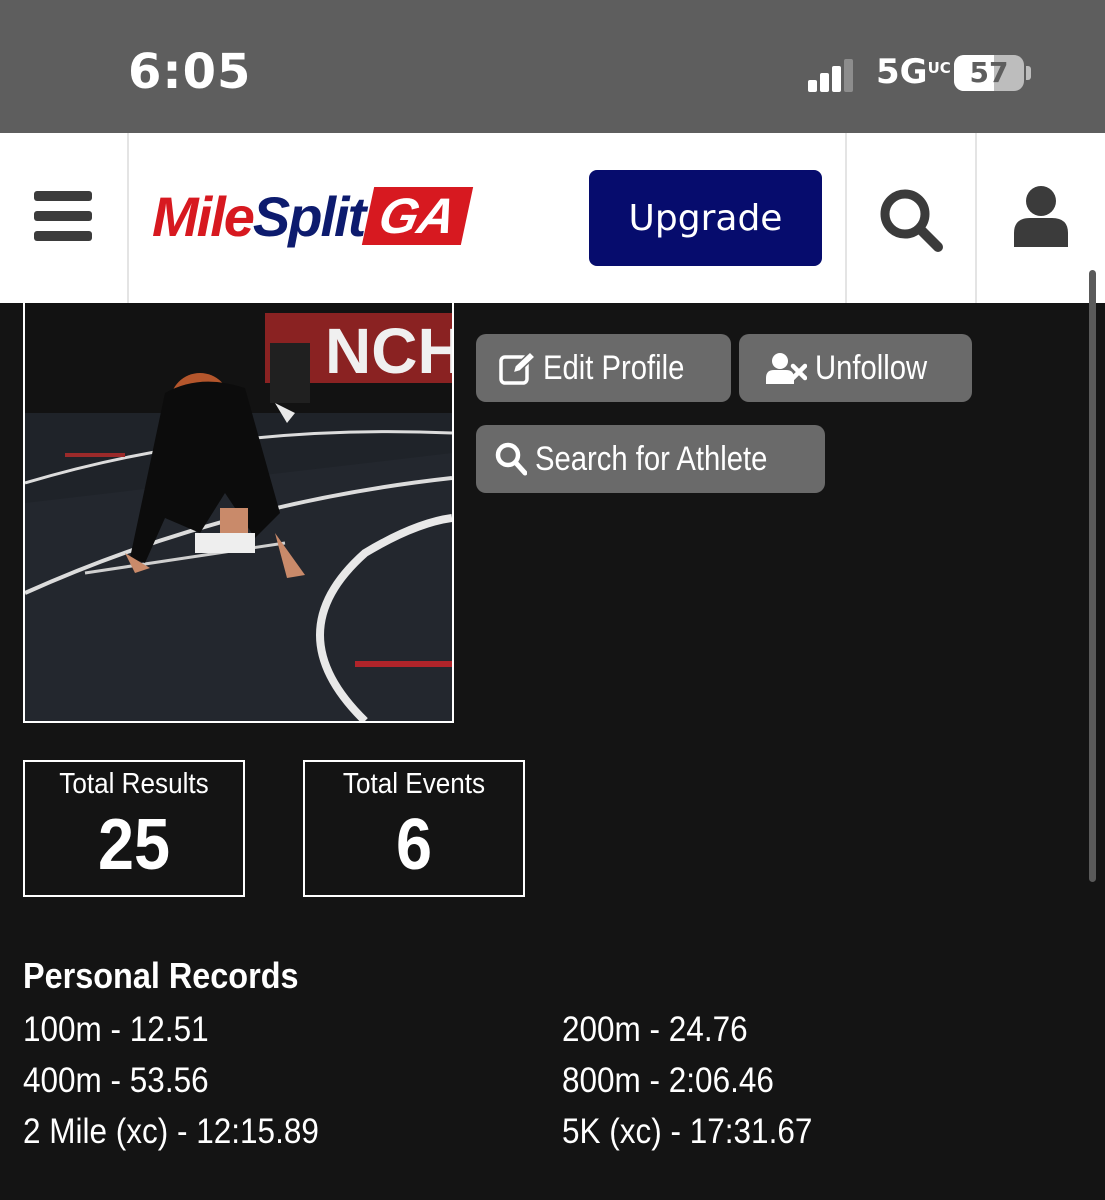  I want to click on network-label: 5GUC, so click(913, 72).